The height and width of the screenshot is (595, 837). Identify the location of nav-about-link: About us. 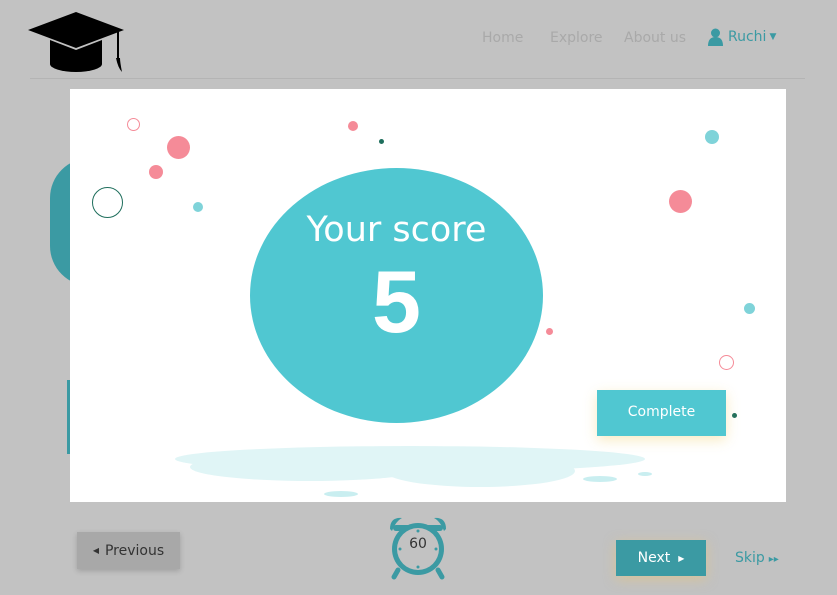
(655, 38).